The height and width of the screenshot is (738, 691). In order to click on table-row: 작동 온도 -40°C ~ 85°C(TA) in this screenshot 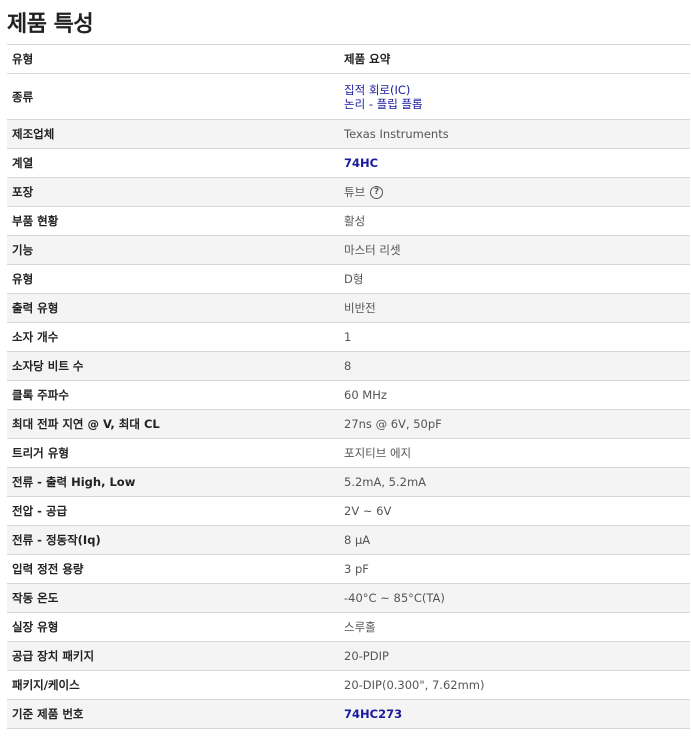, I will do `click(348, 598)`.